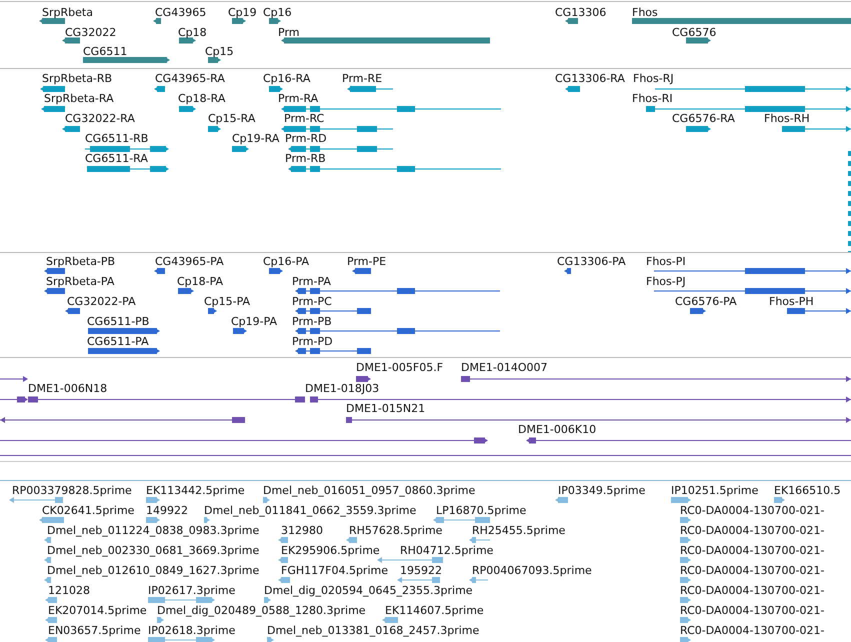 This screenshot has height=642, width=851. What do you see at coordinates (77, 78) in the screenshot?
I see `feature-label: SrpRbeta-RB` at bounding box center [77, 78].